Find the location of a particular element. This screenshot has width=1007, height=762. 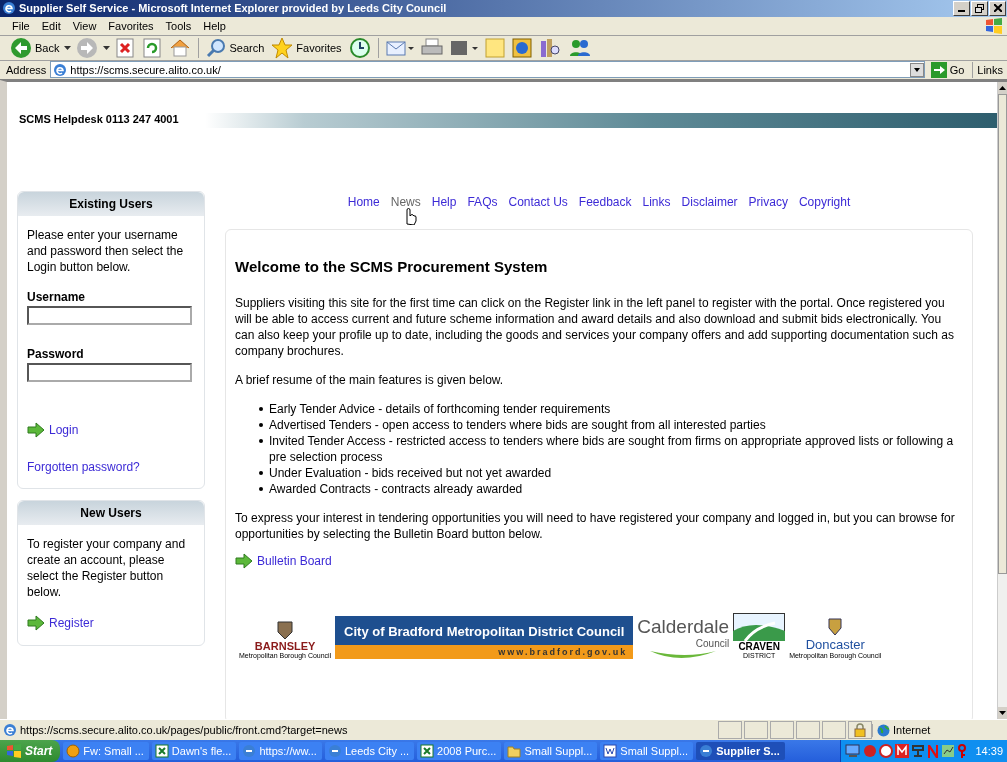

feature-item: Invited Tender Access - restricted access to tenders where bids are sought from firms on appropriate approved lists or following a pre selection process is located at coordinates (612, 449).